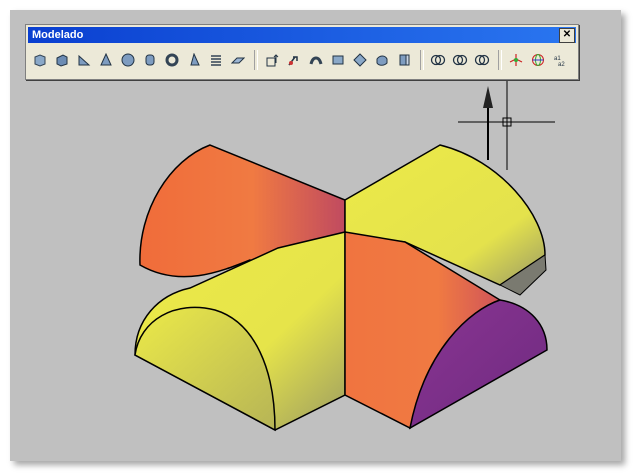  I want to click on cylinder-icon, so click(150, 60).